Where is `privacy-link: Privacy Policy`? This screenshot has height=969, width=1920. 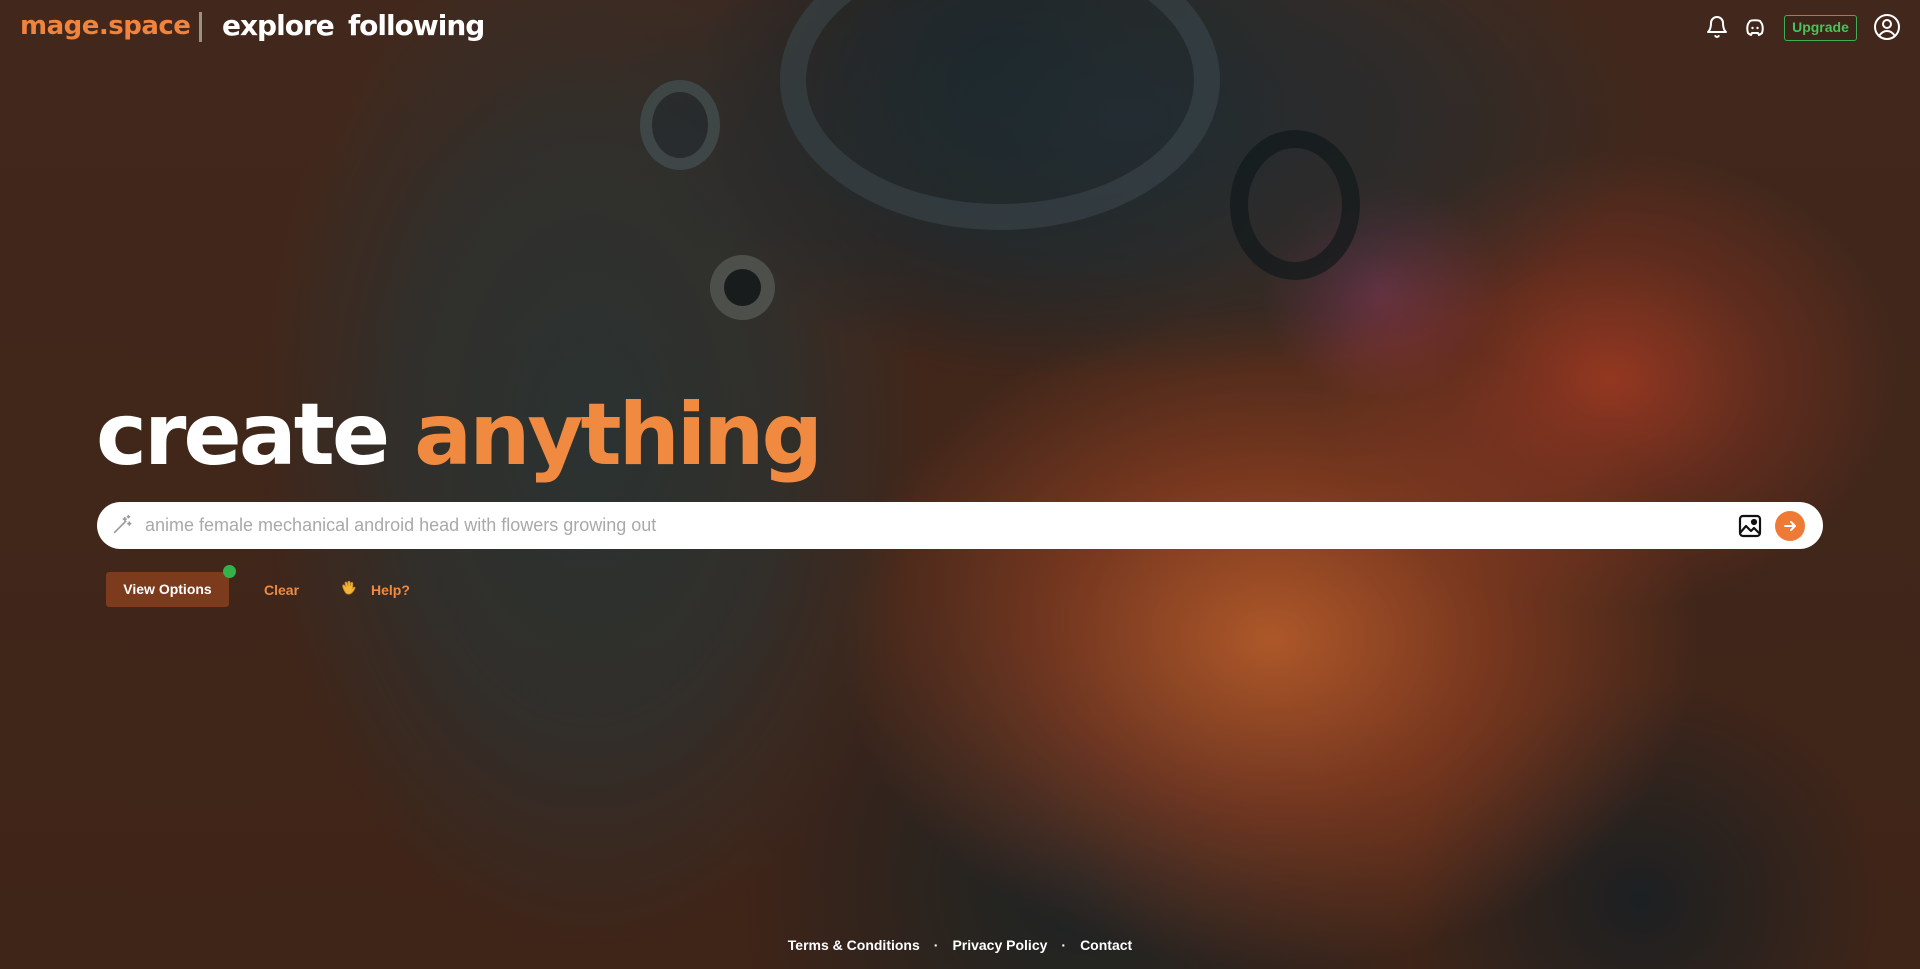
privacy-link: Privacy Policy is located at coordinates (999, 945).